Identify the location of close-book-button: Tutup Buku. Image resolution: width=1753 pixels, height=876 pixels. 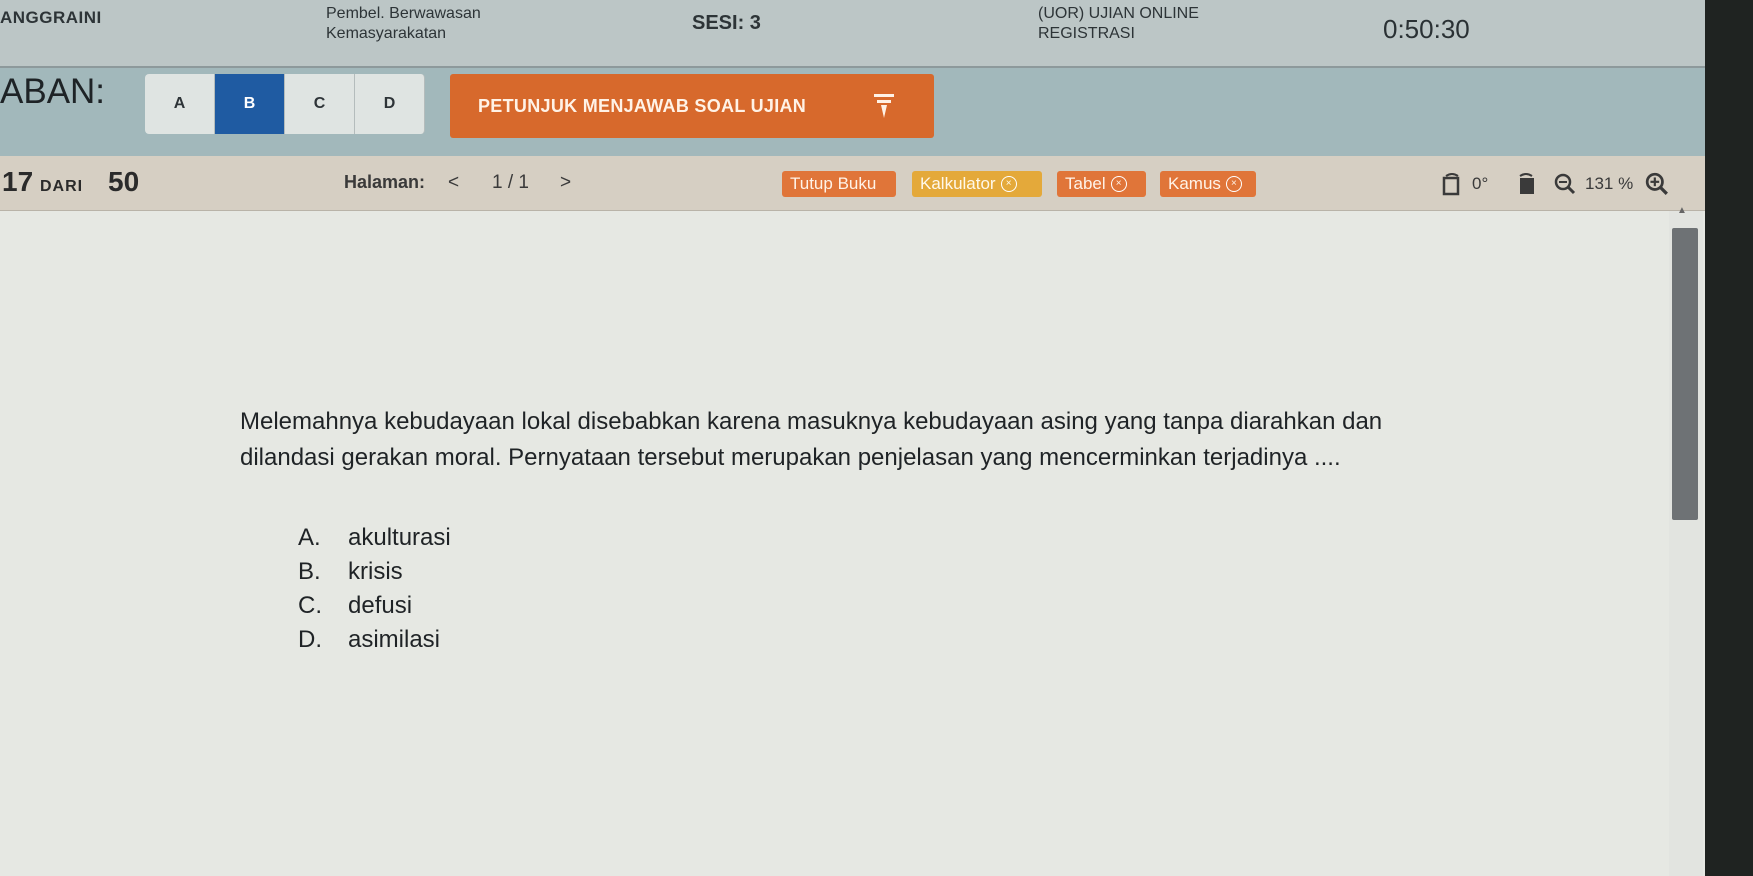
(839, 184).